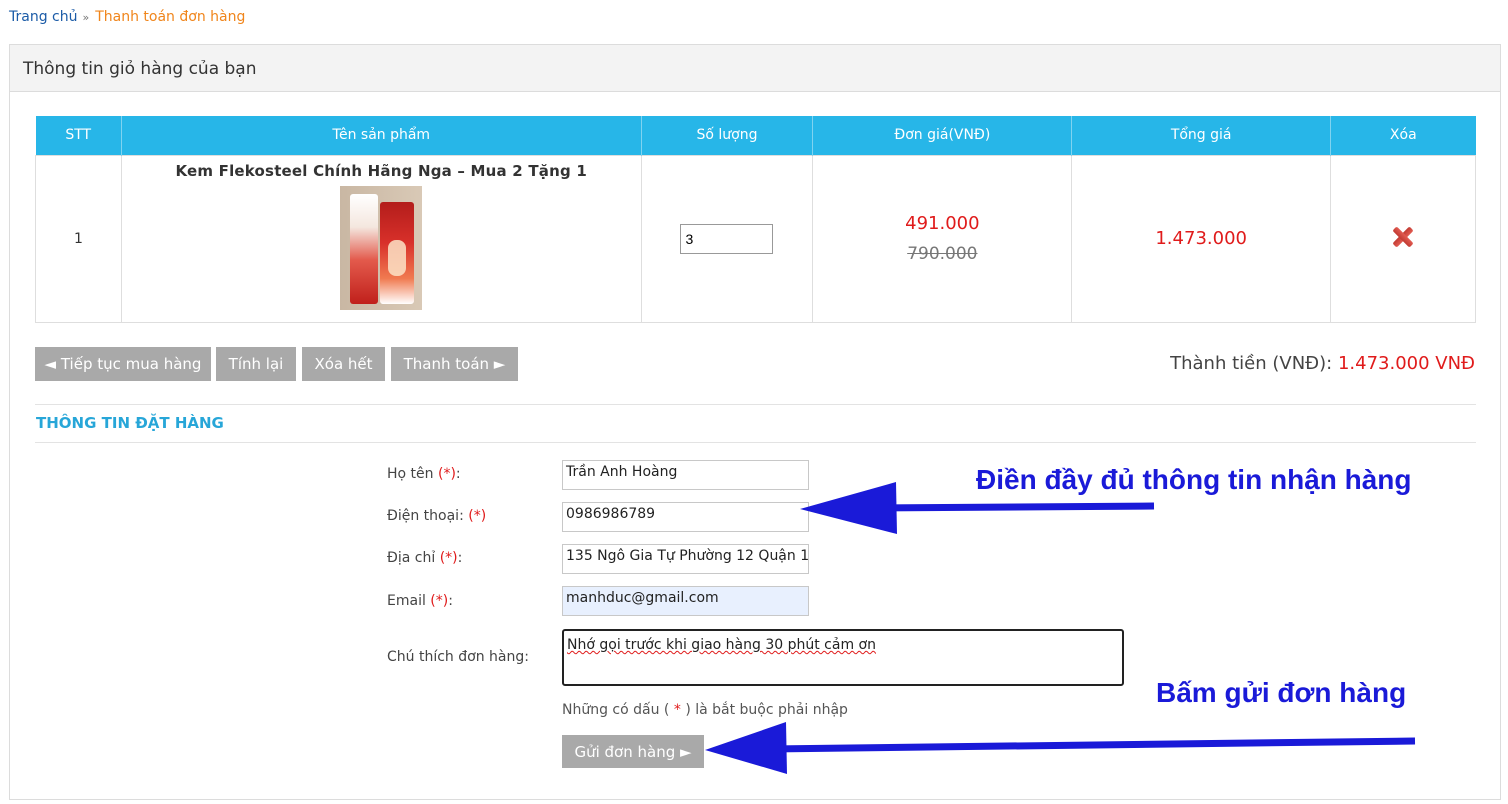  Describe the element at coordinates (1060, 748) in the screenshot. I see `arrow-to-send-button` at that location.